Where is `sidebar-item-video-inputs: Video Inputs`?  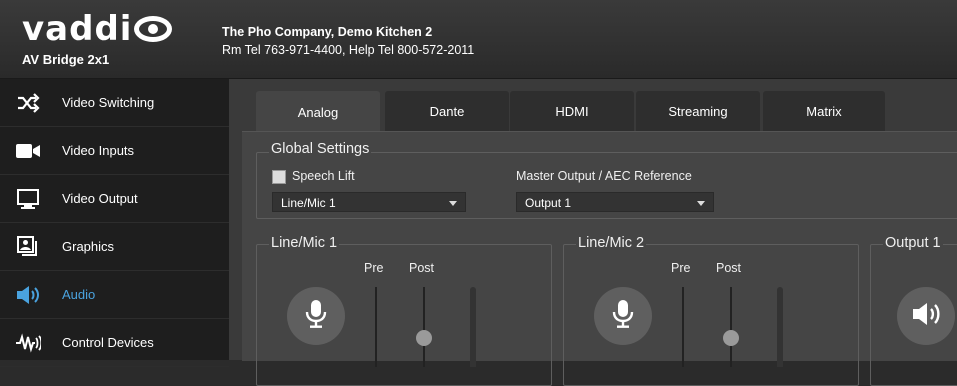 sidebar-item-video-inputs: Video Inputs is located at coordinates (114, 151).